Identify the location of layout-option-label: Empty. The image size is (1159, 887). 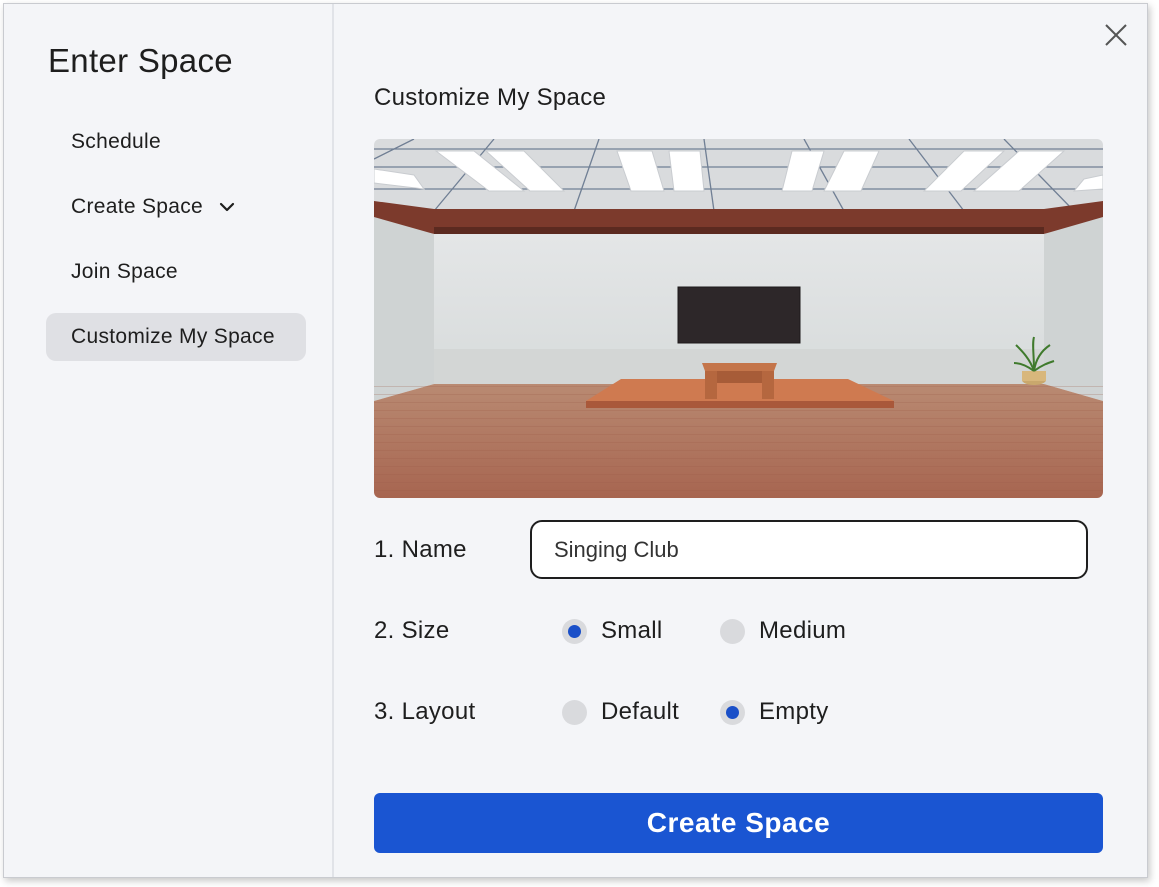
(794, 711).